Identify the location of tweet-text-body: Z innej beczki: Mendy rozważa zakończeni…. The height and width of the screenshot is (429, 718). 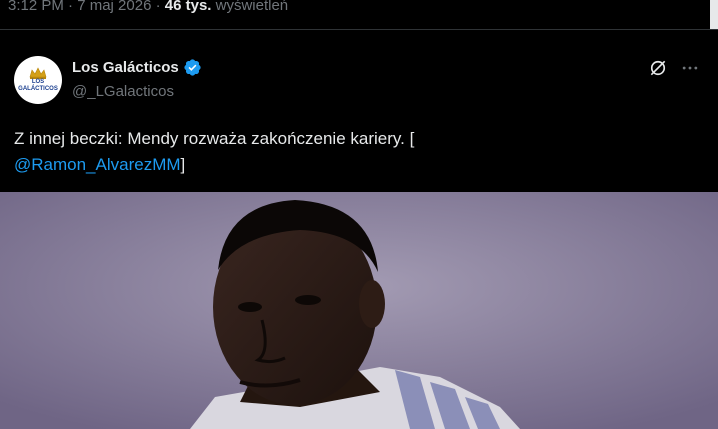
(214, 138).